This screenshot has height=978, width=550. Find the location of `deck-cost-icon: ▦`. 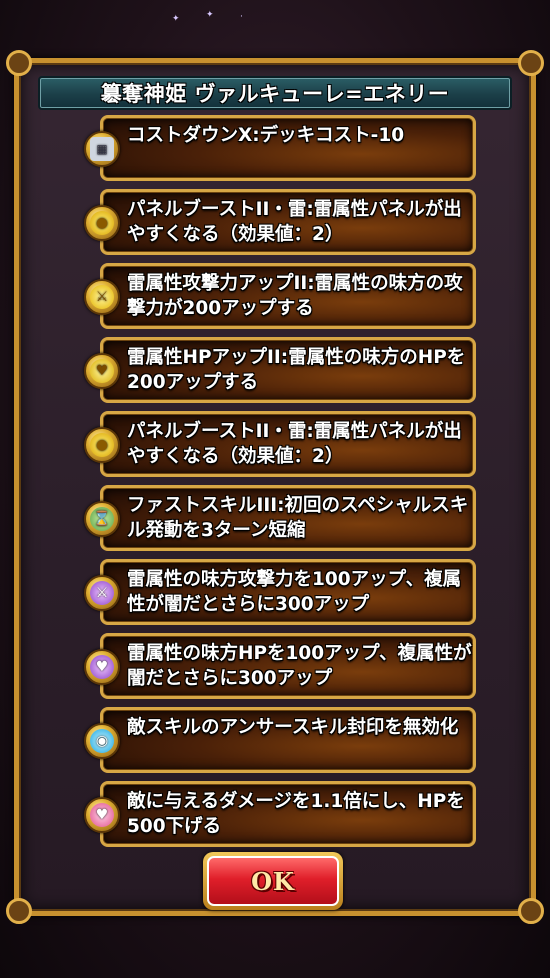

deck-cost-icon: ▦ is located at coordinates (102, 149).